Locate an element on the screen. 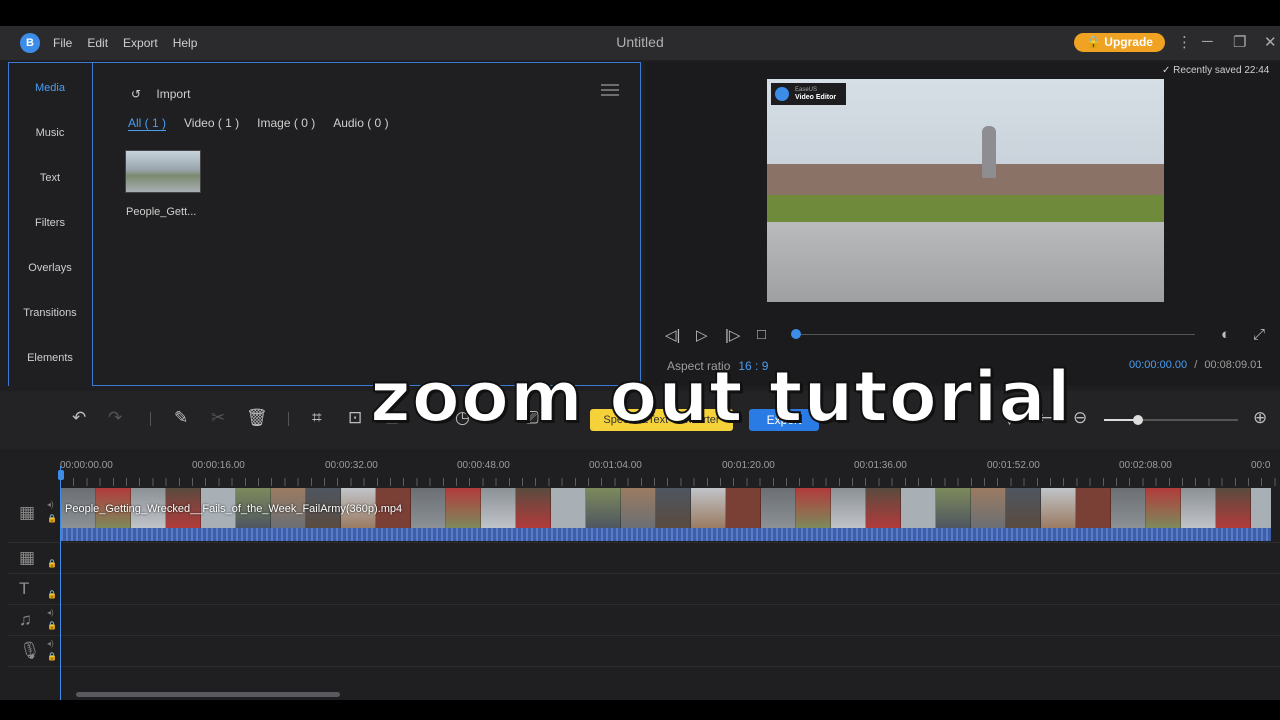 This screenshot has height=720, width=1280. undo-icon: ↶ is located at coordinates (79, 418).